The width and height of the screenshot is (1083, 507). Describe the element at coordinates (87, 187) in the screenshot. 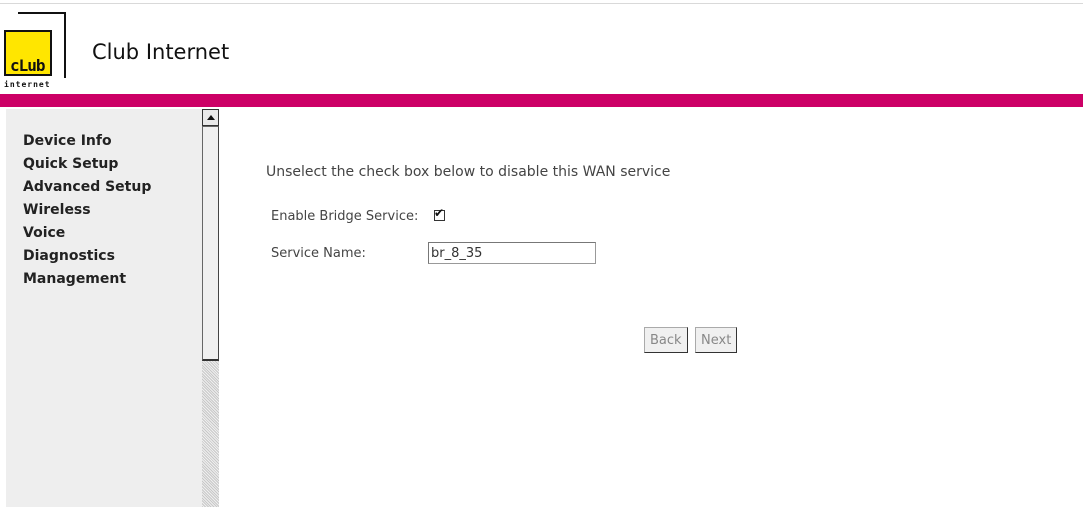

I see `sidebar-item-advanced-setup: Advanced Setup` at that location.